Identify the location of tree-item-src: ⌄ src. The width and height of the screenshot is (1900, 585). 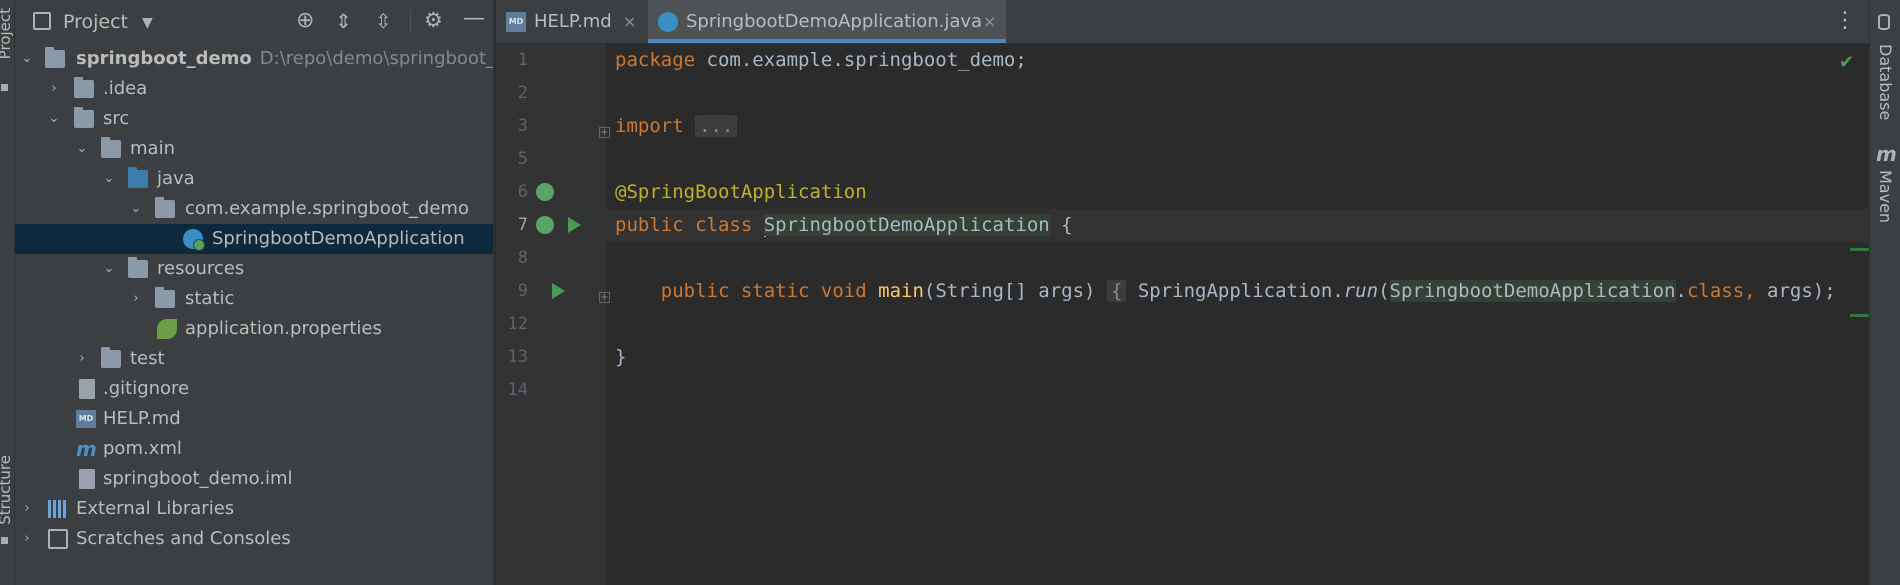
(254, 119).